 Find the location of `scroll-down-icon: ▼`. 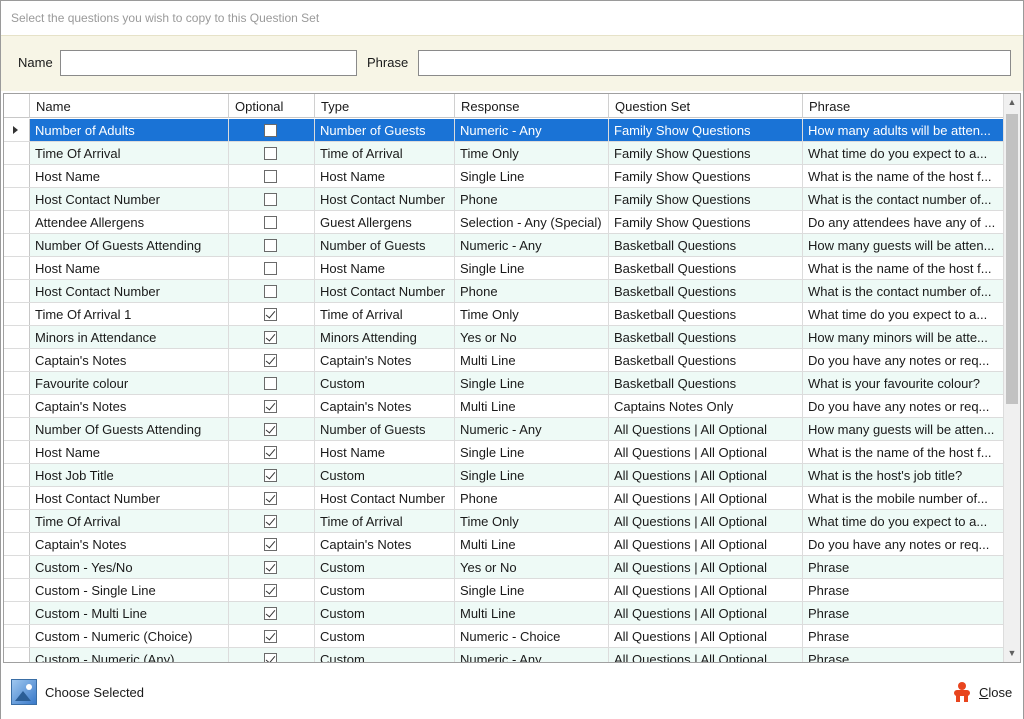

scroll-down-icon: ▼ is located at coordinates (1012, 653).